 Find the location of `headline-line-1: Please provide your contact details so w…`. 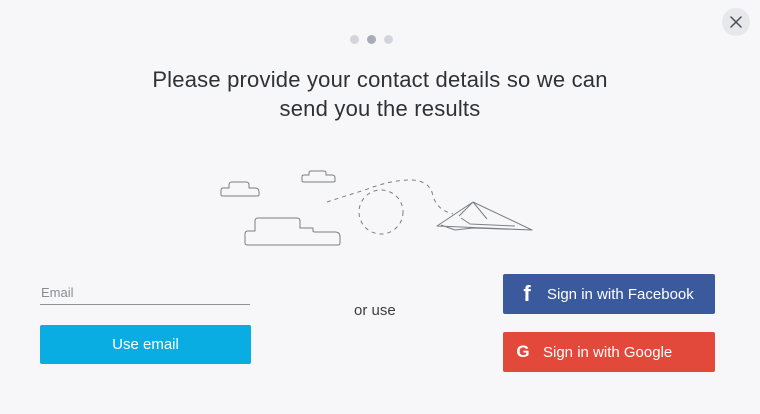

headline-line-1: Please provide your contact details so w… is located at coordinates (380, 79).